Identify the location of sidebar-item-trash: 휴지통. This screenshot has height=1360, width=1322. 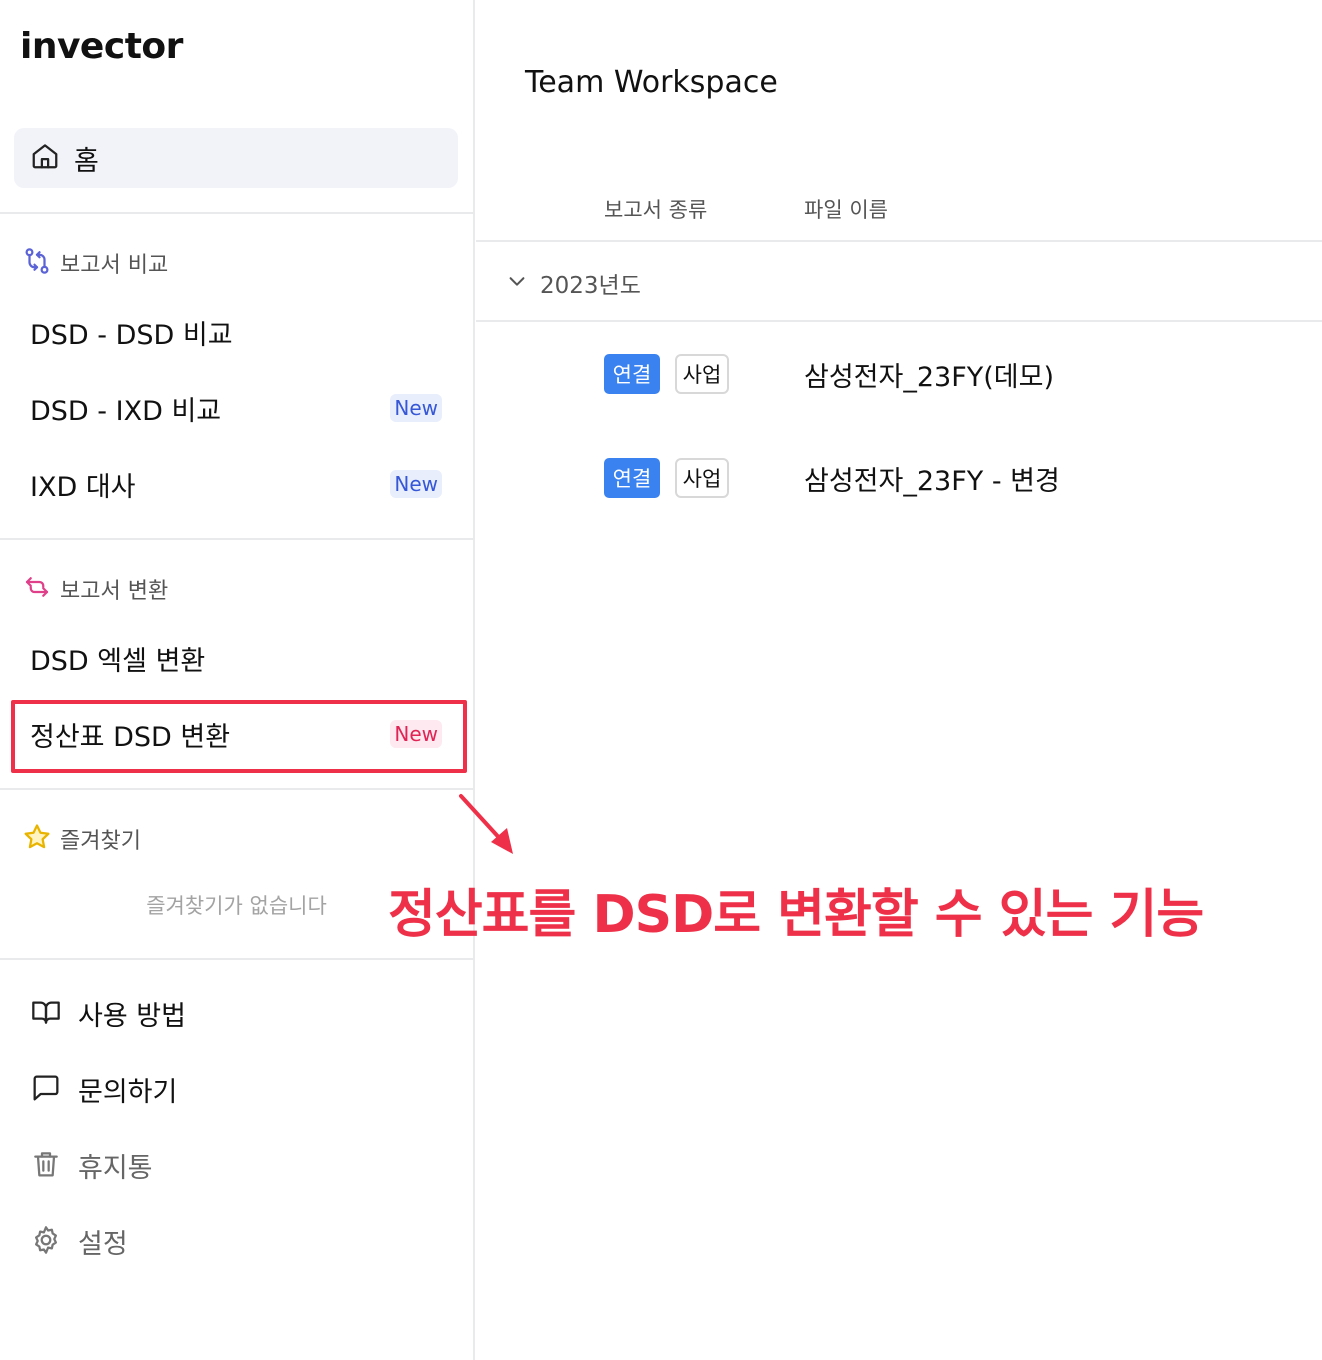
(91, 1165).